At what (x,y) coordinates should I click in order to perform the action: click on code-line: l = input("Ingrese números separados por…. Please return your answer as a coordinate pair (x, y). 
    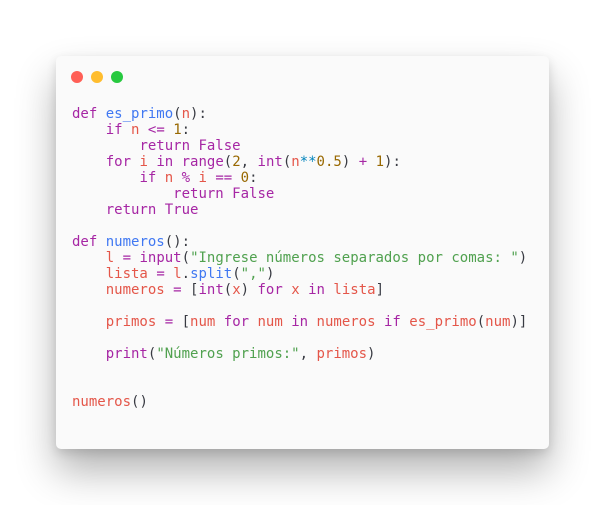
    Looking at the image, I should click on (300, 258).